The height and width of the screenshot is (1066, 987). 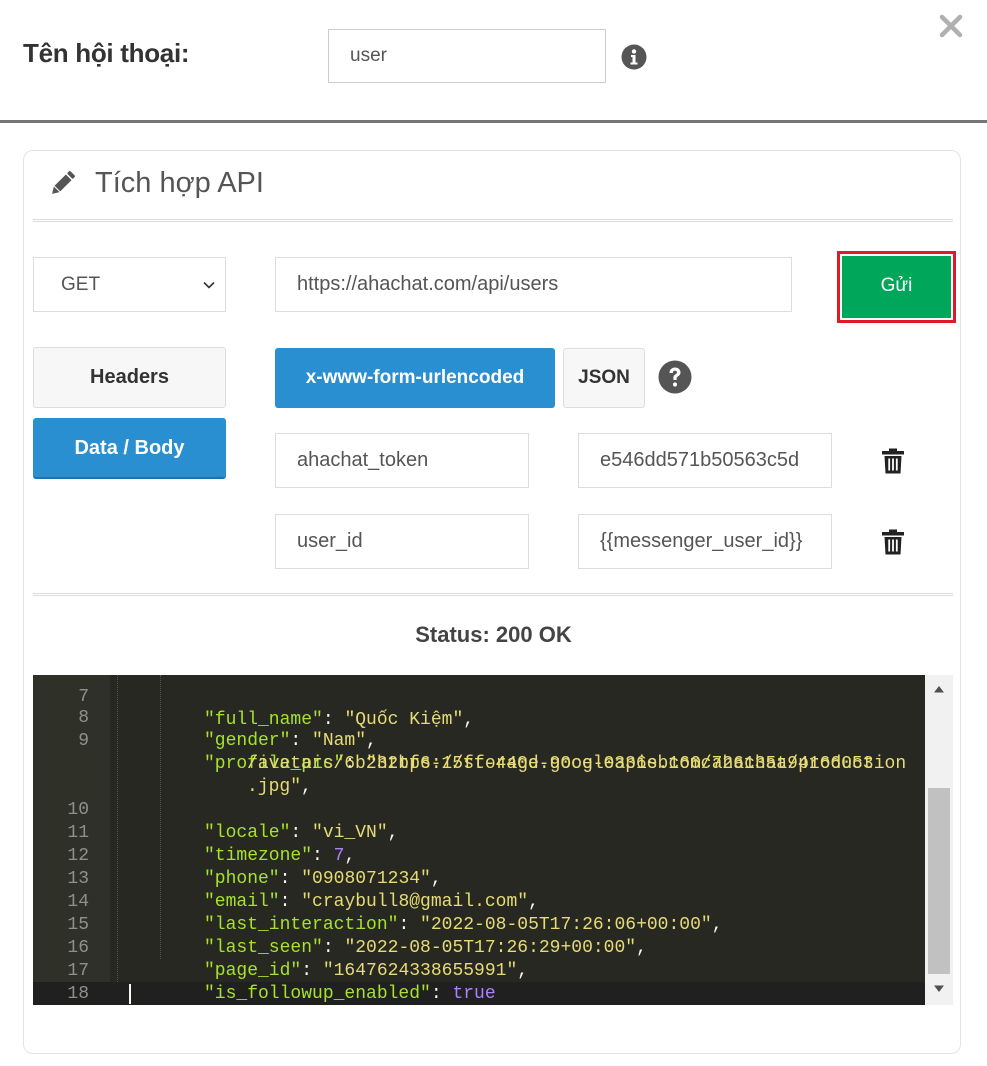 What do you see at coordinates (64, 182) in the screenshot?
I see `pencil-icon` at bounding box center [64, 182].